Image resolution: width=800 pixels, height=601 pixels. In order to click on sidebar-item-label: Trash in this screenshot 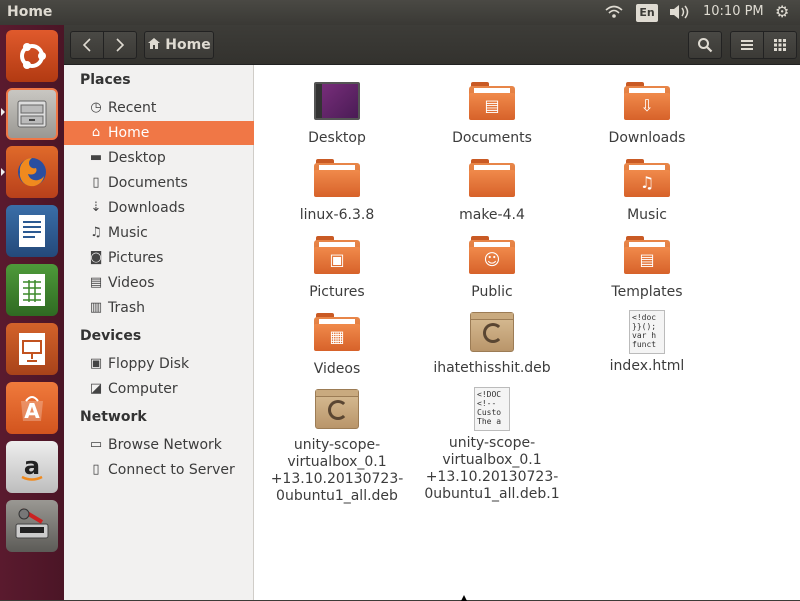, I will do `click(126, 308)`.